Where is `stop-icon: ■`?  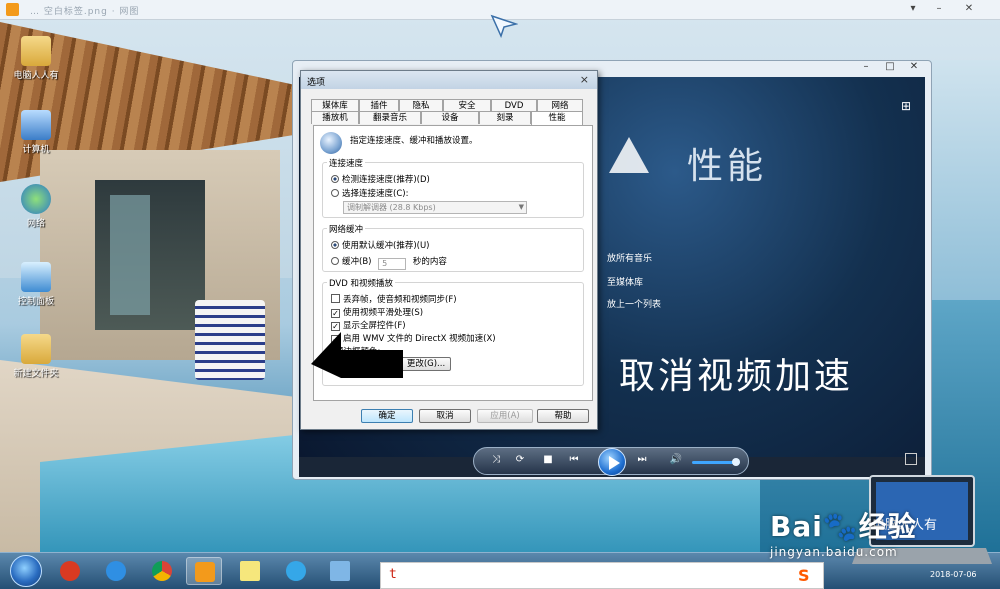
stop-icon: ■ is located at coordinates (548, 459).